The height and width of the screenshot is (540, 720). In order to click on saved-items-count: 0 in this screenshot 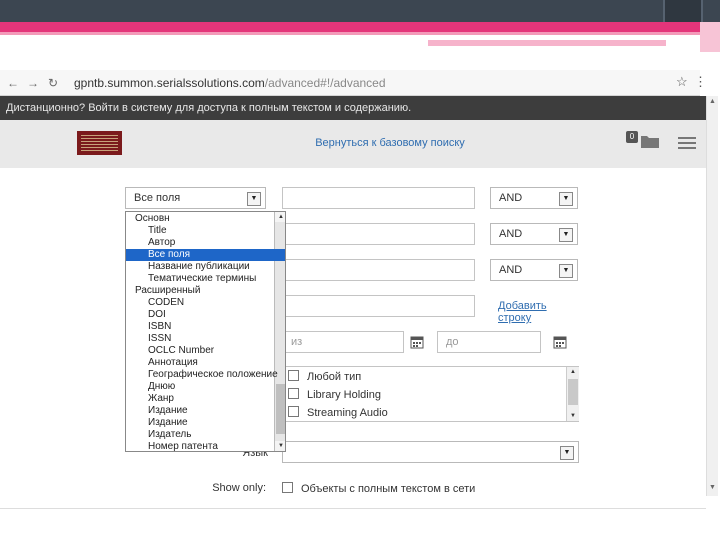, I will do `click(632, 137)`.